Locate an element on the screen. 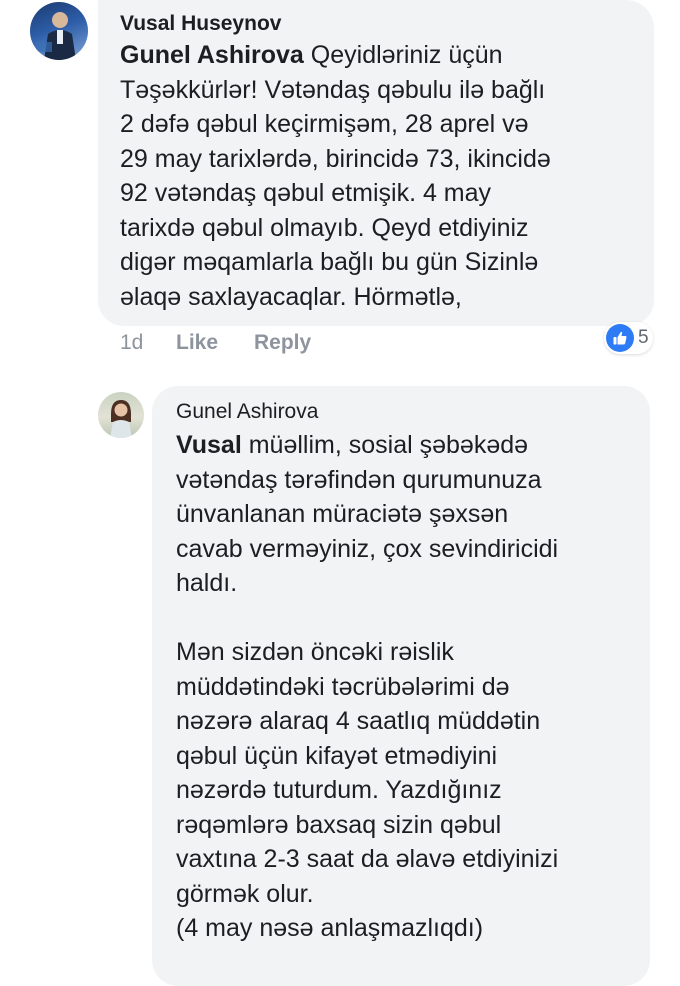  mention-link: Vusal is located at coordinates (209, 445).